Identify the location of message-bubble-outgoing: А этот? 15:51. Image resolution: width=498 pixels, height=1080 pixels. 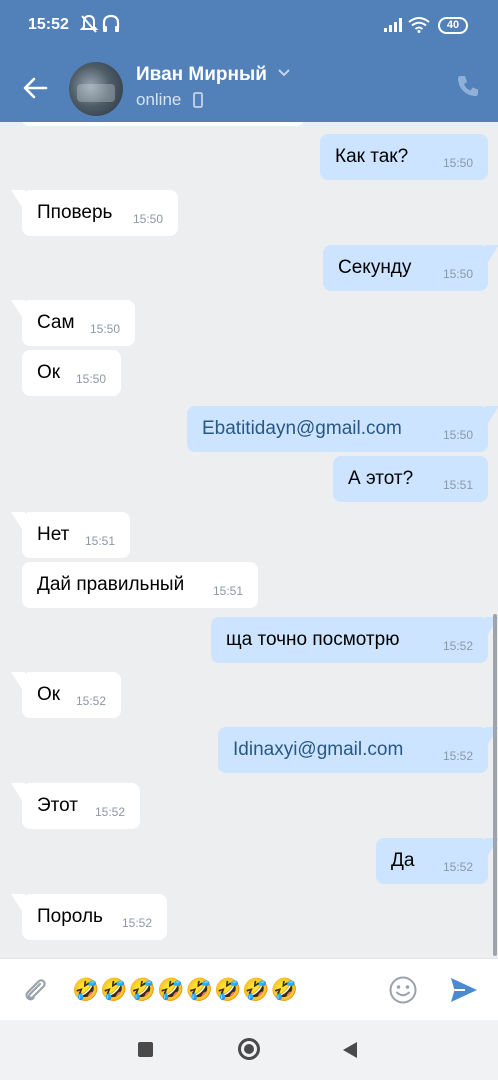
(410, 479).